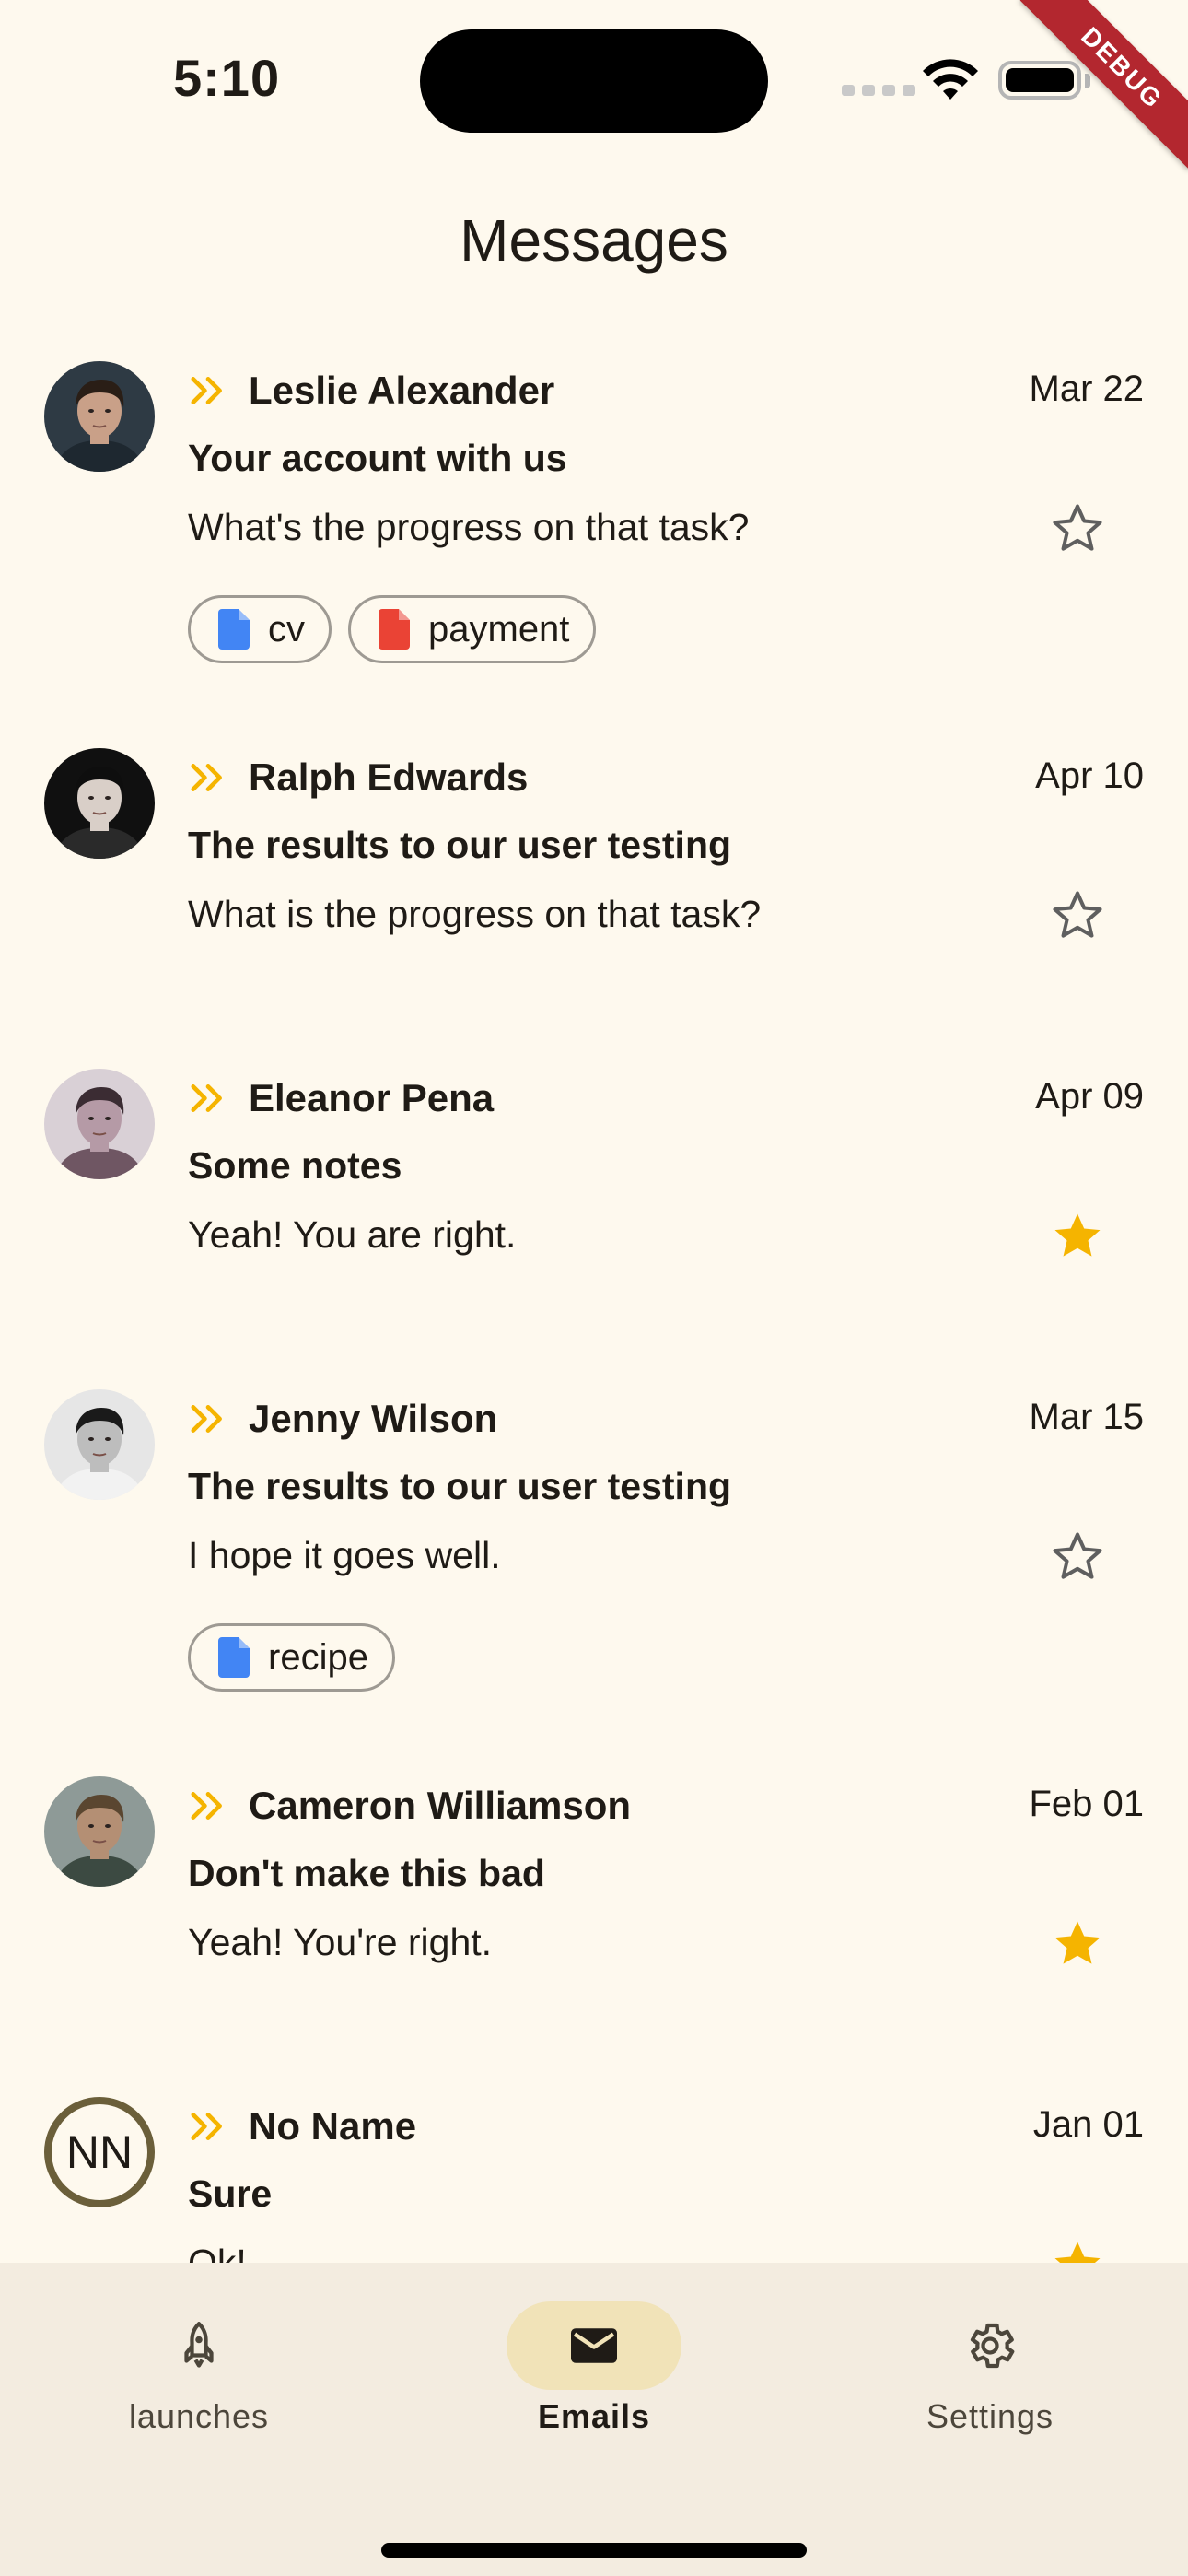 The height and width of the screenshot is (2576, 1188). What do you see at coordinates (366, 1873) in the screenshot?
I see `message-subject: Don't make this bad` at bounding box center [366, 1873].